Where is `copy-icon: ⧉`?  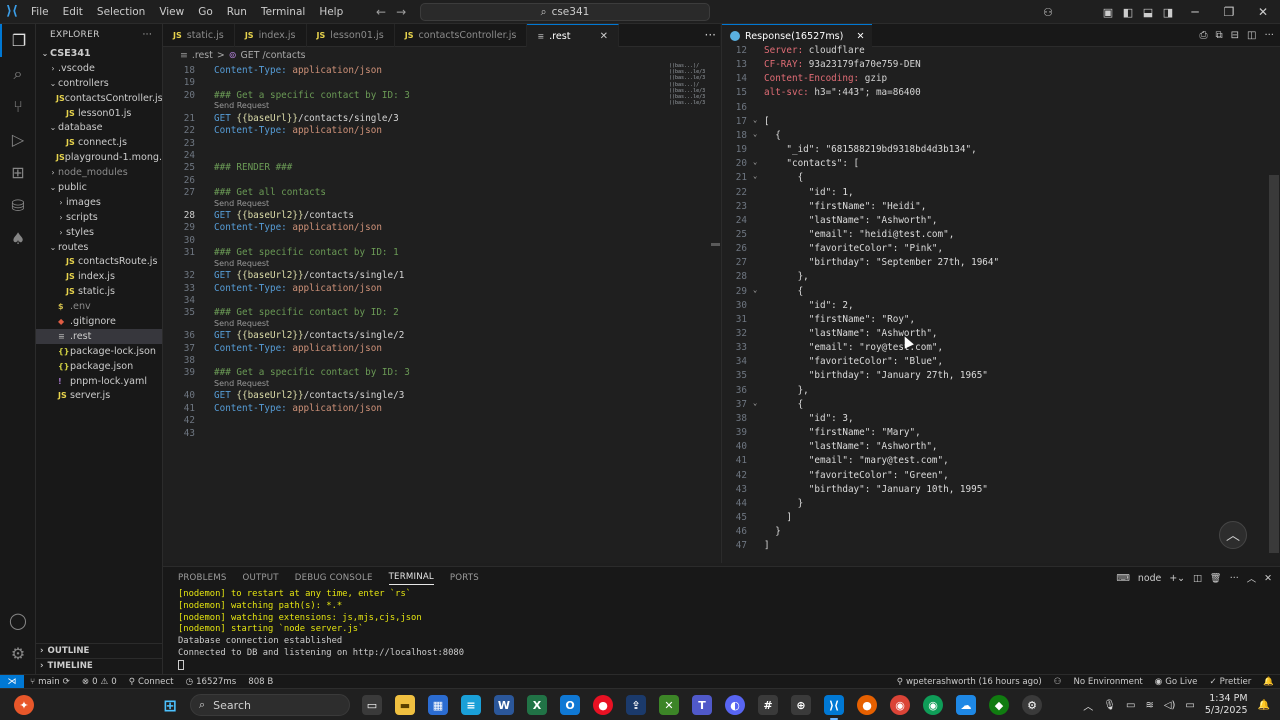
copy-icon: ⧉ is located at coordinates (1218, 35).